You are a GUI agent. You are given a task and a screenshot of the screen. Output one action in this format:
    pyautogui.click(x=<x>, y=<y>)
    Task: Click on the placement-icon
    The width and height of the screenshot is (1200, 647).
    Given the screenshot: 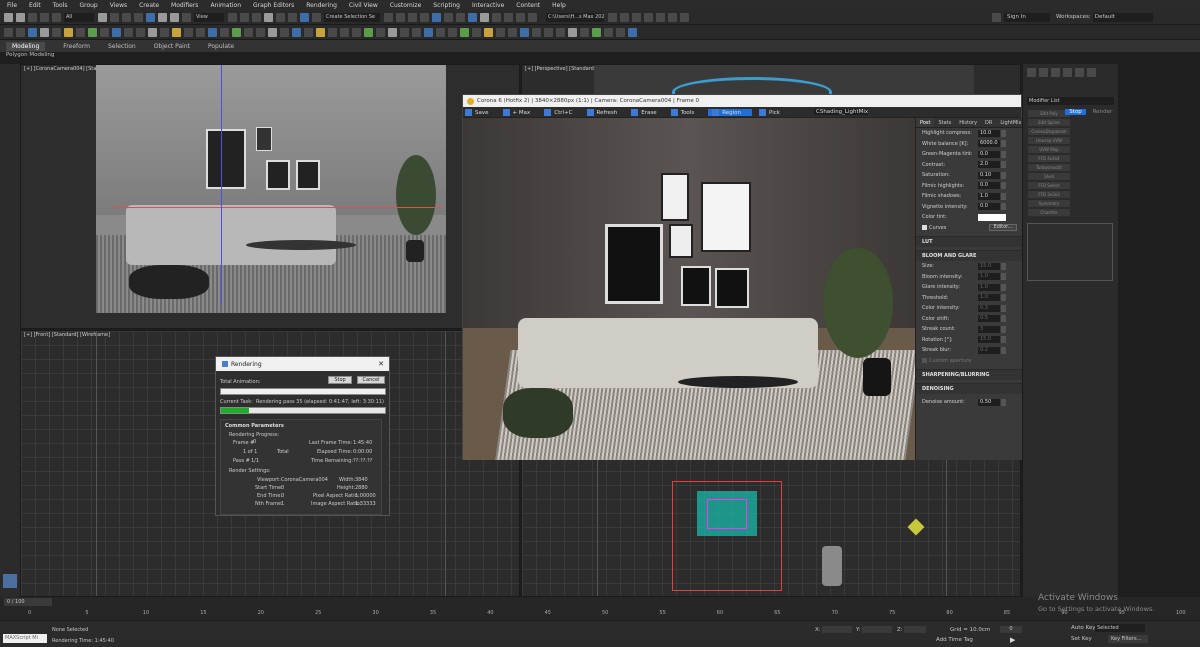 What is the action you would take?
    pyautogui.click(x=186, y=17)
    